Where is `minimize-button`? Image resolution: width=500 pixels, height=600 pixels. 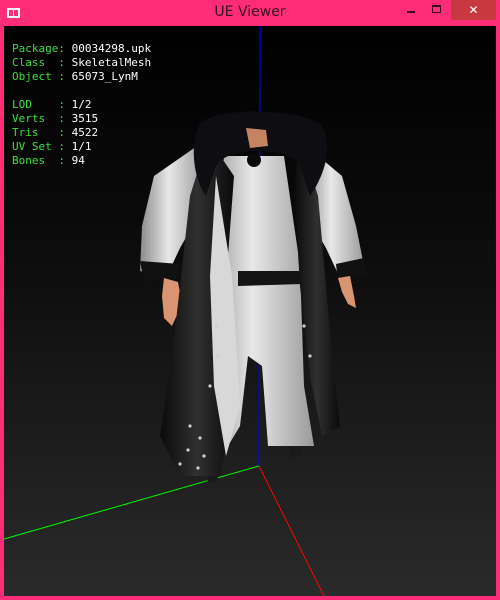 minimize-button is located at coordinates (411, 10).